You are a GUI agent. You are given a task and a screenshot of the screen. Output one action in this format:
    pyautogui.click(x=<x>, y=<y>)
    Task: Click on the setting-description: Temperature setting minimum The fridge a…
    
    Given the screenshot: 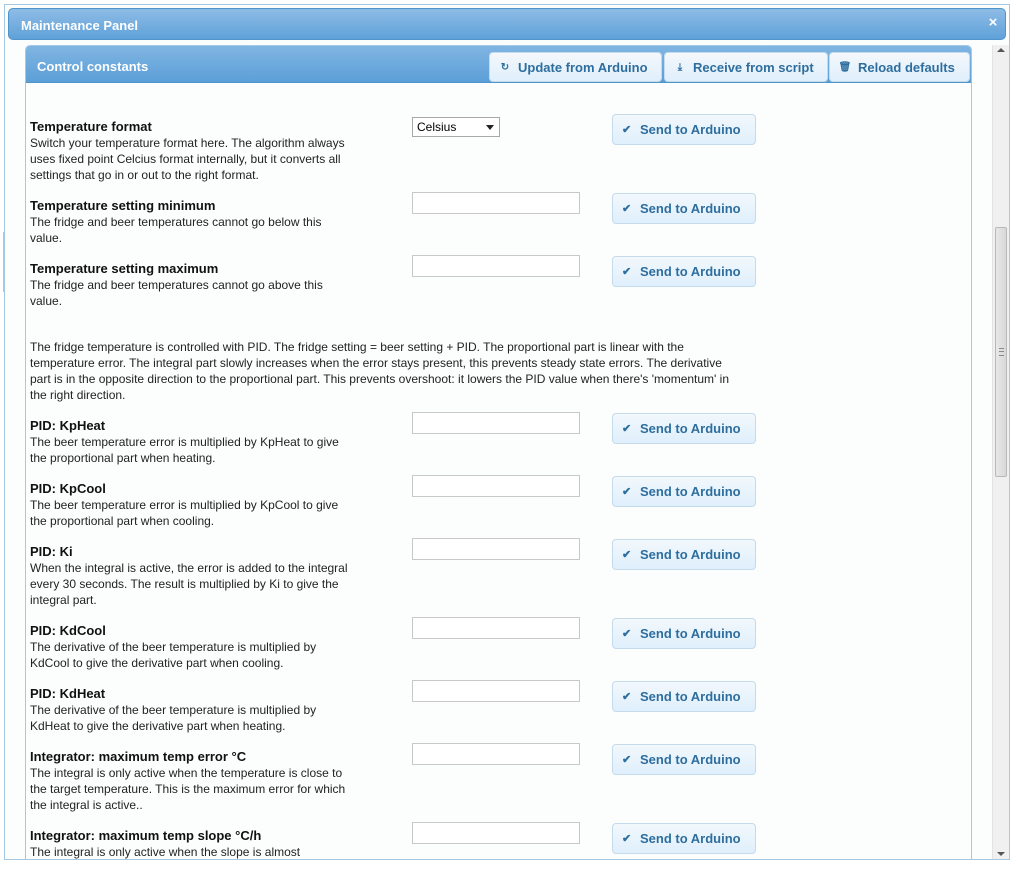 What is the action you would take?
    pyautogui.click(x=190, y=222)
    